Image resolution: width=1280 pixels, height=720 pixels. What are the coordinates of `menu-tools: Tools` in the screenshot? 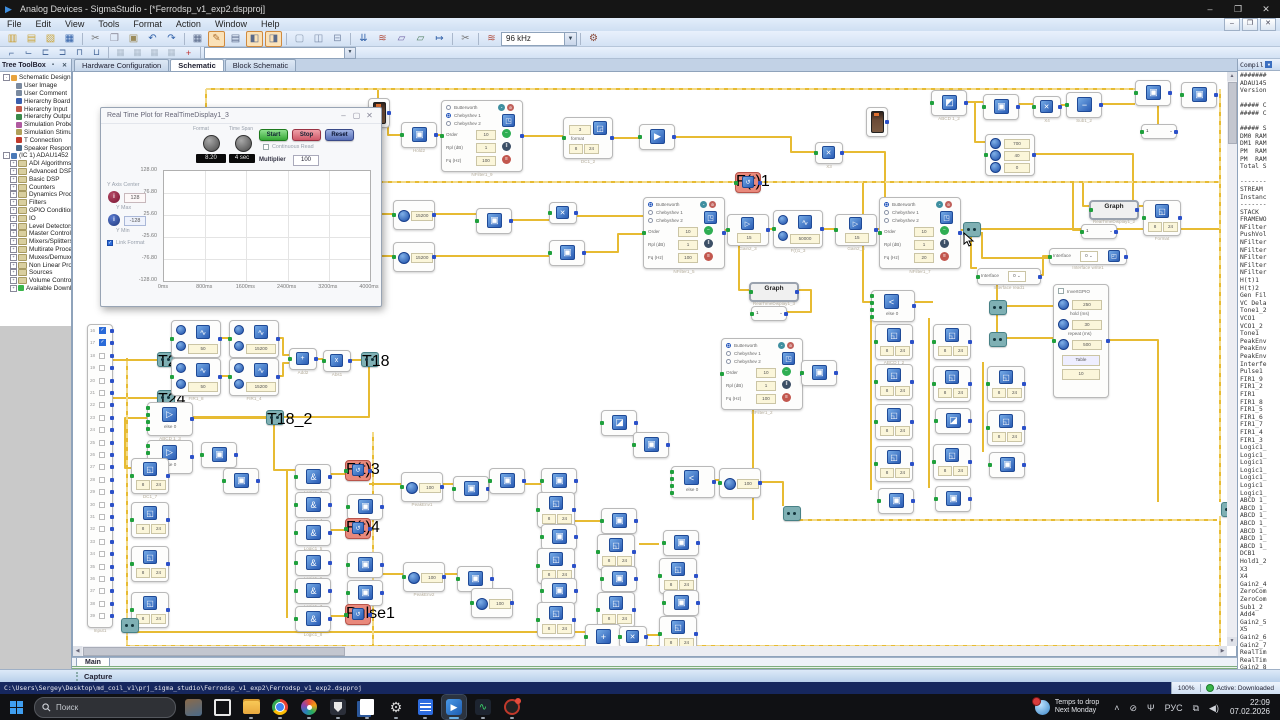 It's located at (108, 24).